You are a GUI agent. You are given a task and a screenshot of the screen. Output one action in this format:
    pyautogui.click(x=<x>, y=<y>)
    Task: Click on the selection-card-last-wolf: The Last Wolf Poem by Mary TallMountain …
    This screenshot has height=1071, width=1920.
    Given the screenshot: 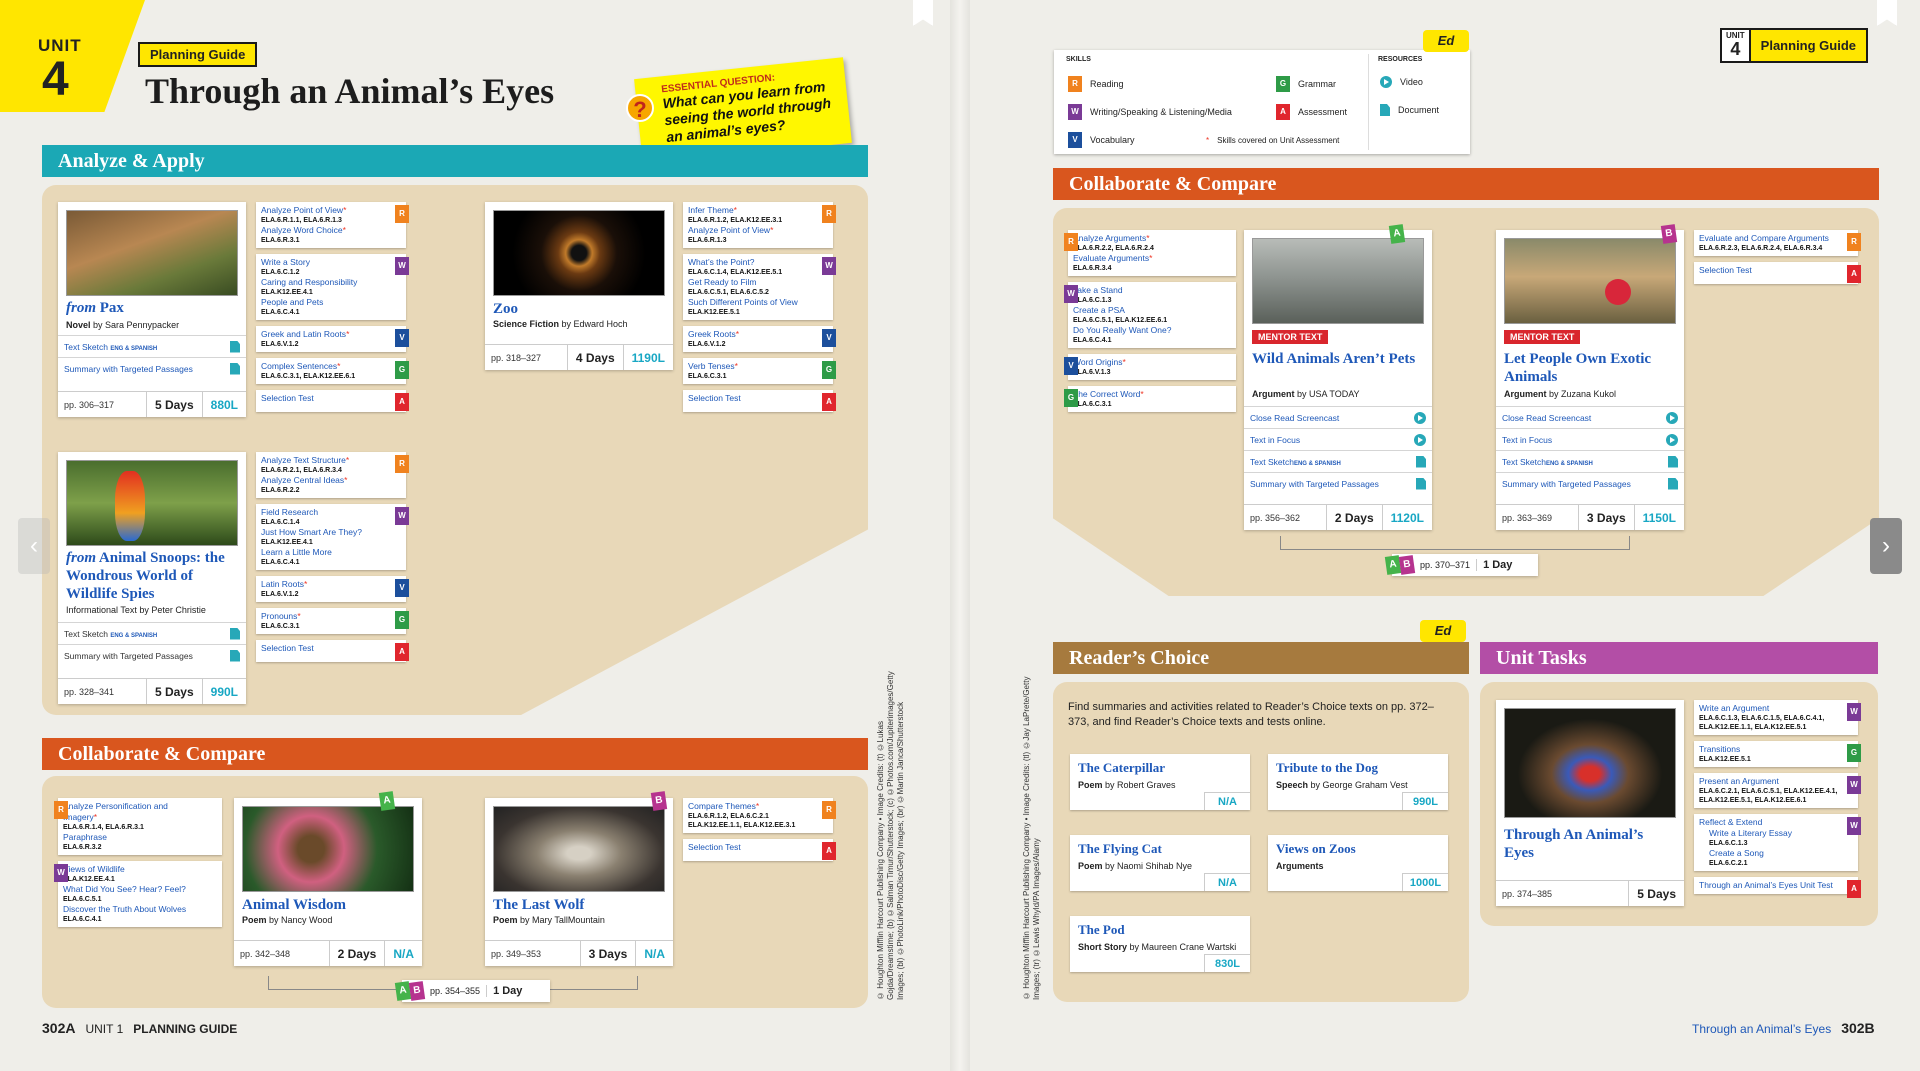 What is the action you would take?
    pyautogui.click(x=579, y=882)
    